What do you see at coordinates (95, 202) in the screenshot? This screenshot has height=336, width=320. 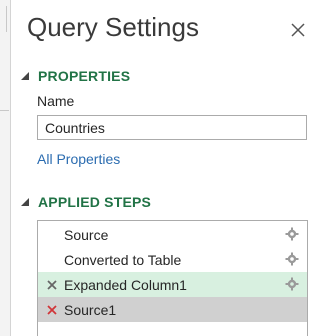 I see `applied-steps-heading: APPLIED STEPS` at bounding box center [95, 202].